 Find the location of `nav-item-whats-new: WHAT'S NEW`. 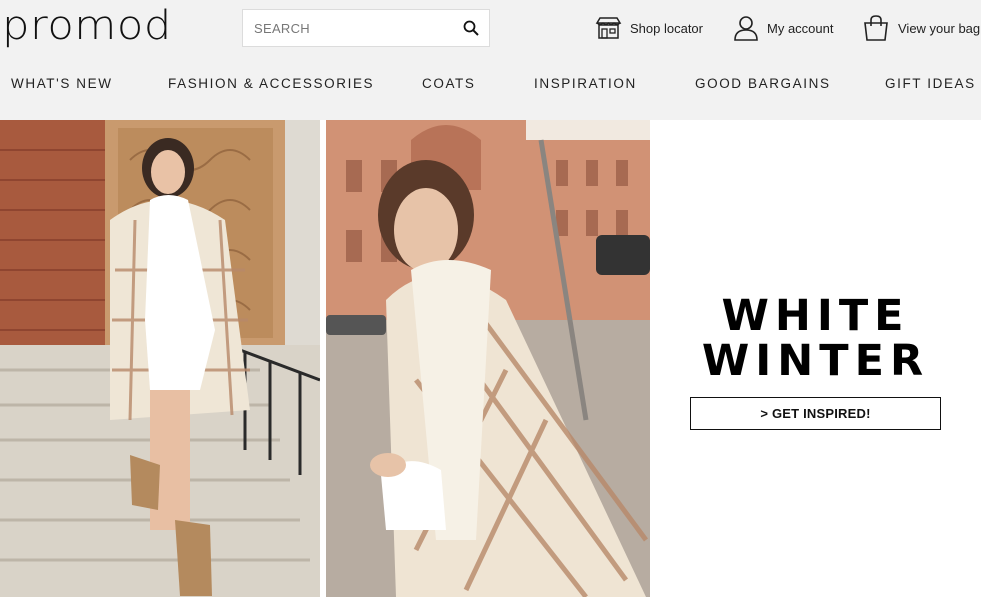

nav-item-whats-new: WHAT'S NEW is located at coordinates (62, 83).